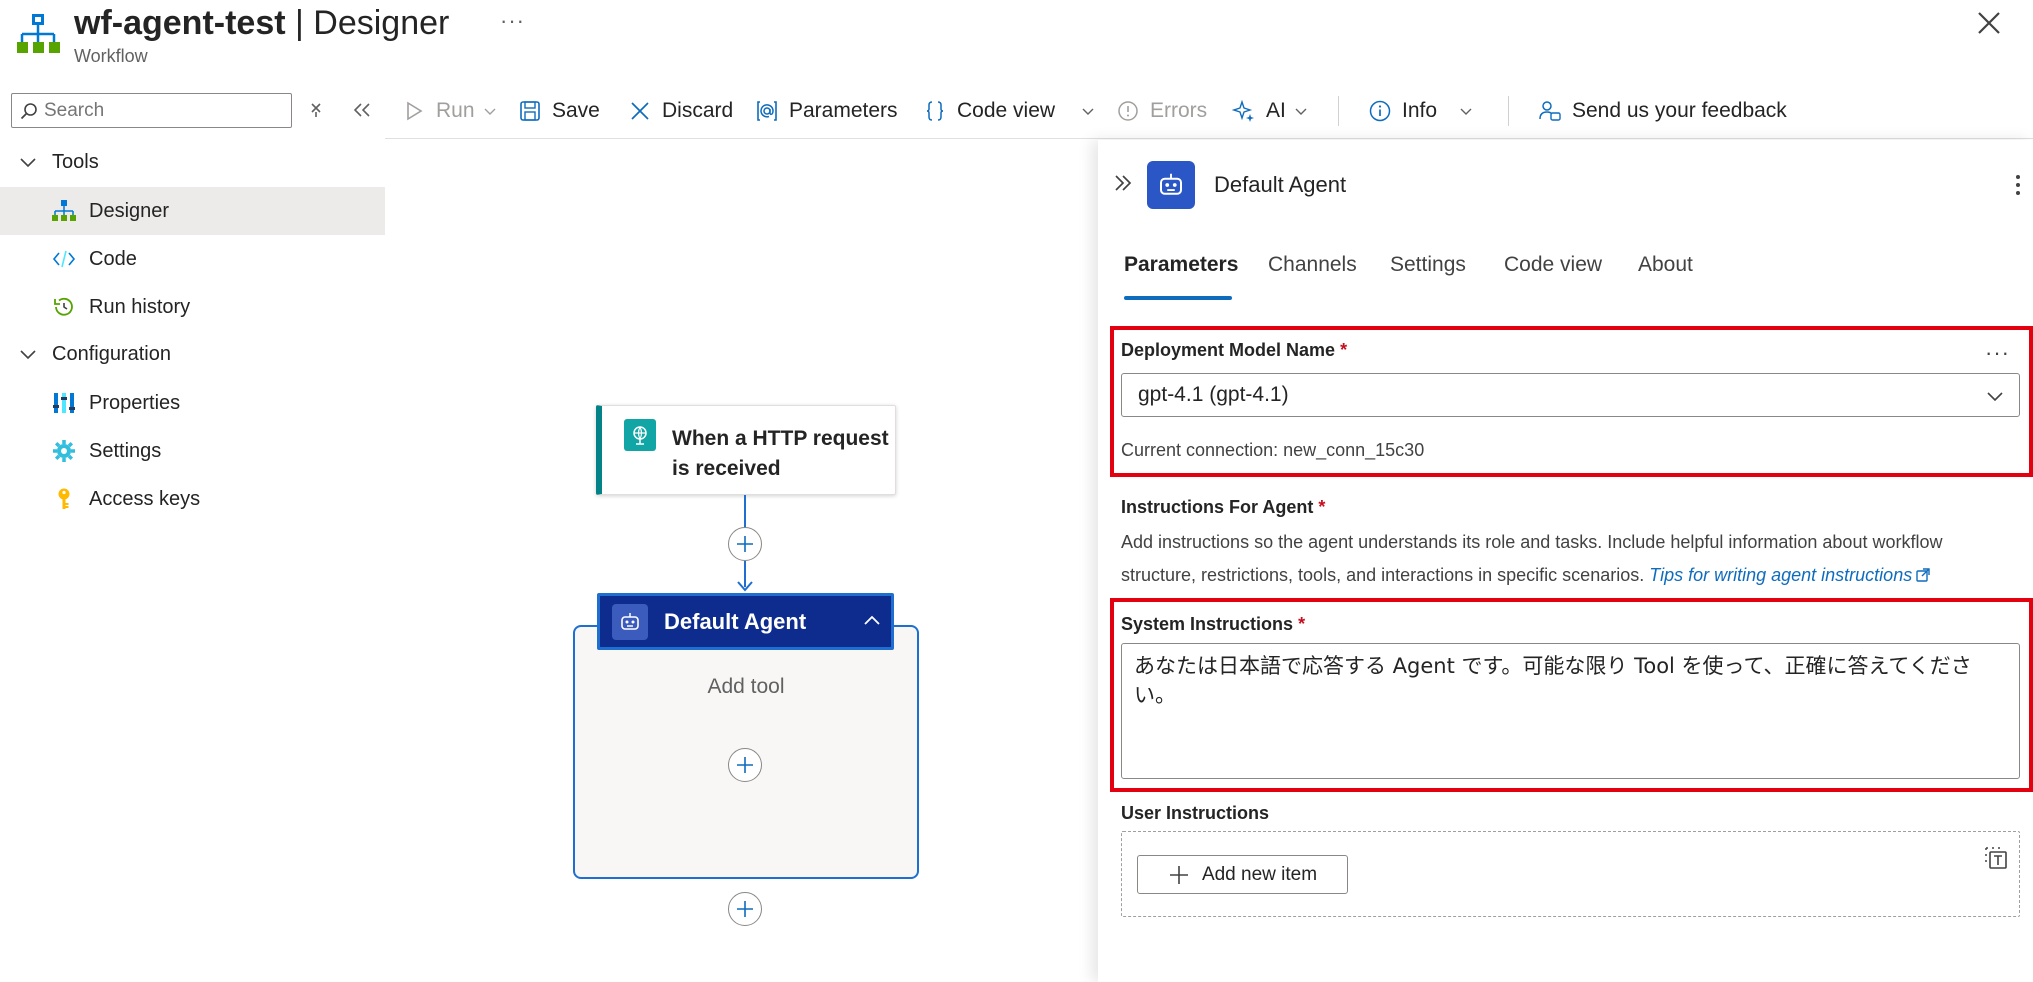 The width and height of the screenshot is (2033, 982). Describe the element at coordinates (1243, 110) in the screenshot. I see `sparkle-icon` at that location.